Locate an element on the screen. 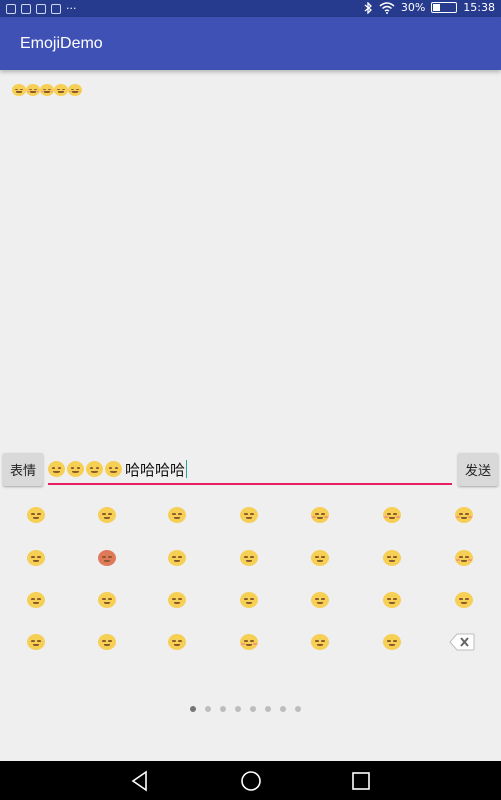 The height and width of the screenshot is (800, 501). input-content: 哈哈哈哈 is located at coordinates (118, 469).